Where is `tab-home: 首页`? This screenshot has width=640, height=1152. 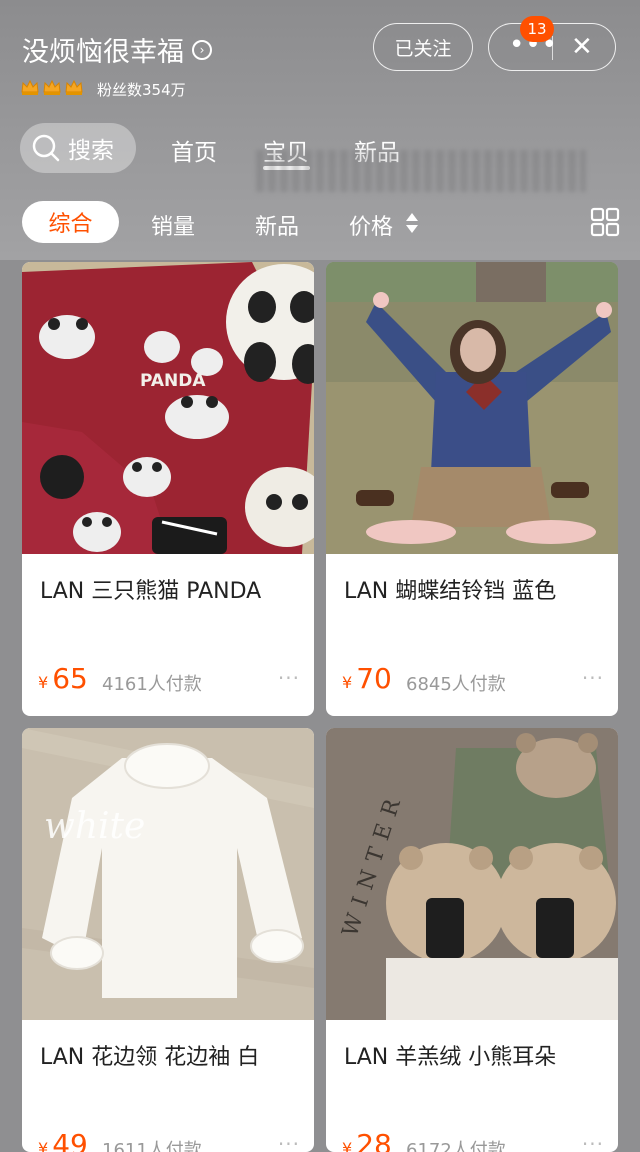 tab-home: 首页 is located at coordinates (194, 150).